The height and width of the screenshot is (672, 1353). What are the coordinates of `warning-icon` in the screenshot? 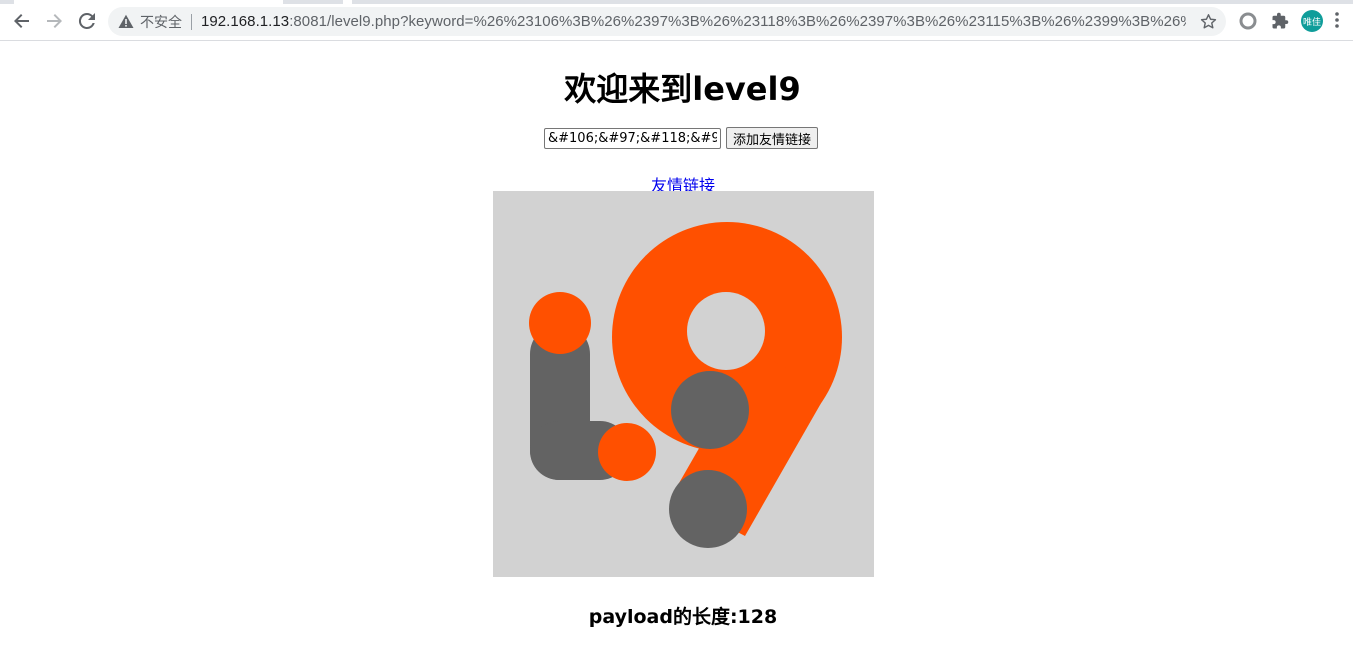 It's located at (126, 21).